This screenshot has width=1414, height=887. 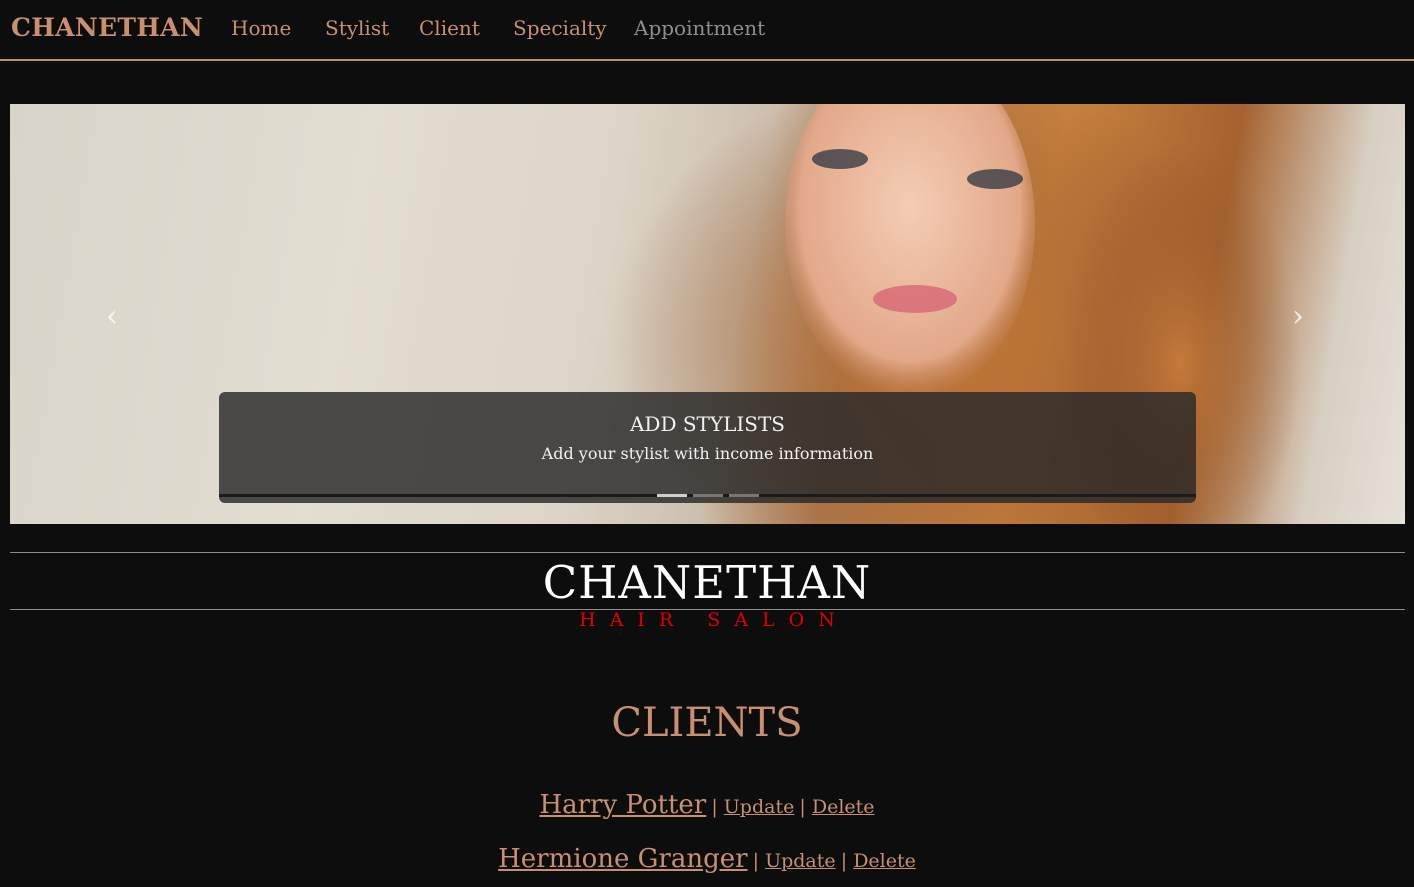 I want to click on nav-link-client: Client, so click(x=449, y=28).